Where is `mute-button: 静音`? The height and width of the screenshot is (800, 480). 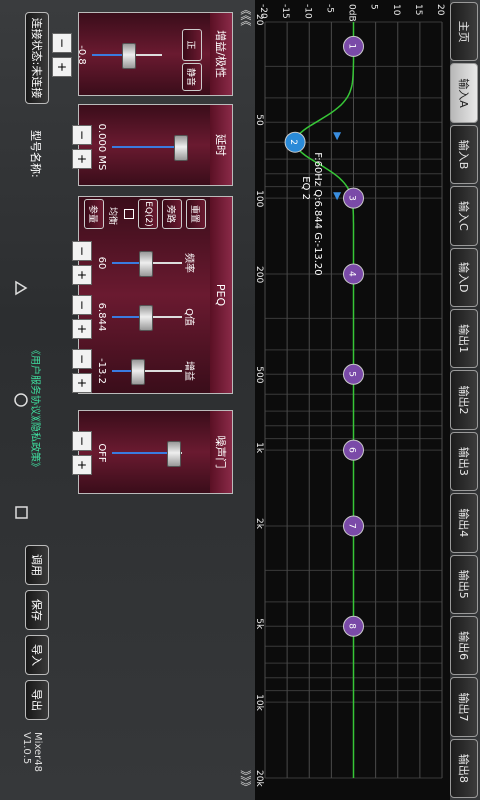
mute-button: 静音 is located at coordinates (192, 77).